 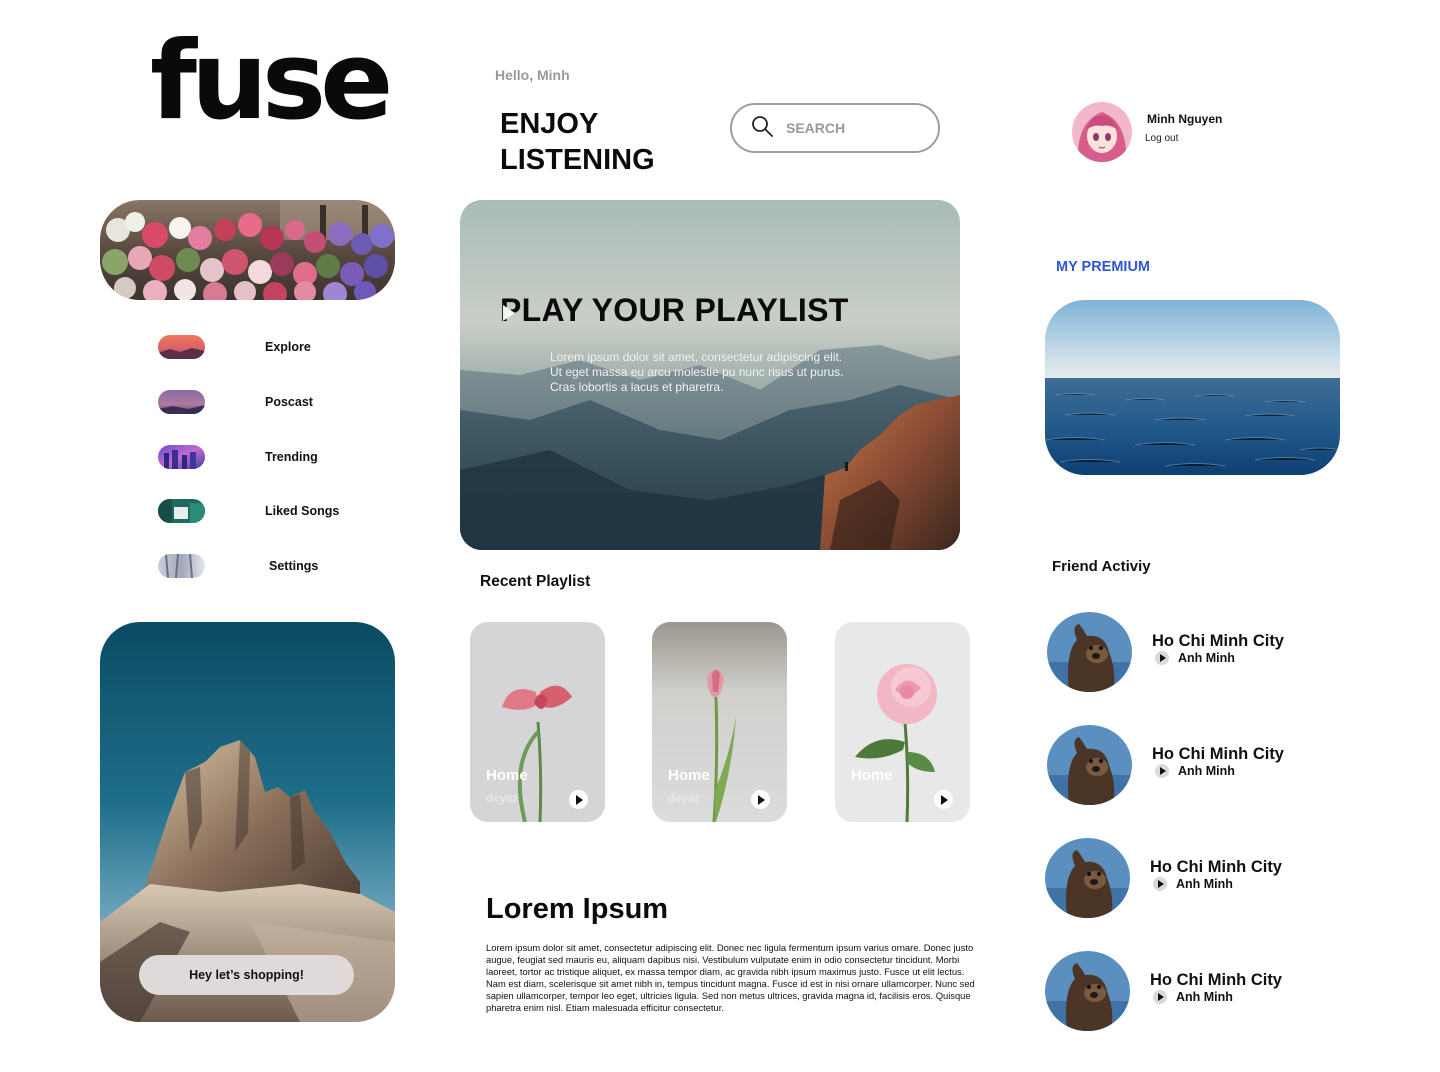 I want to click on search-icon, so click(x=762, y=128).